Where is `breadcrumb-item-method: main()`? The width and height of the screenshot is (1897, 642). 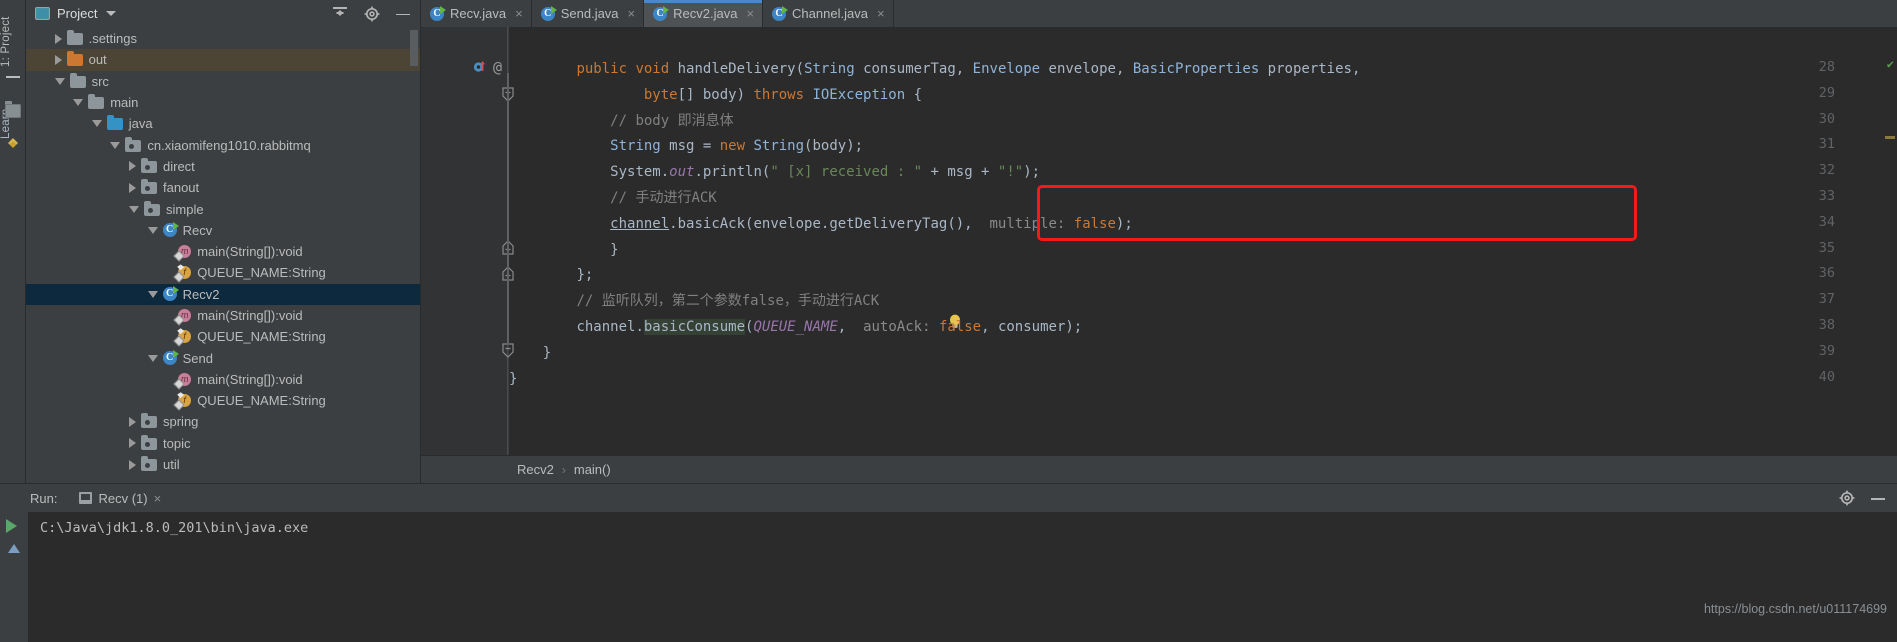 breadcrumb-item-method: main() is located at coordinates (592, 469).